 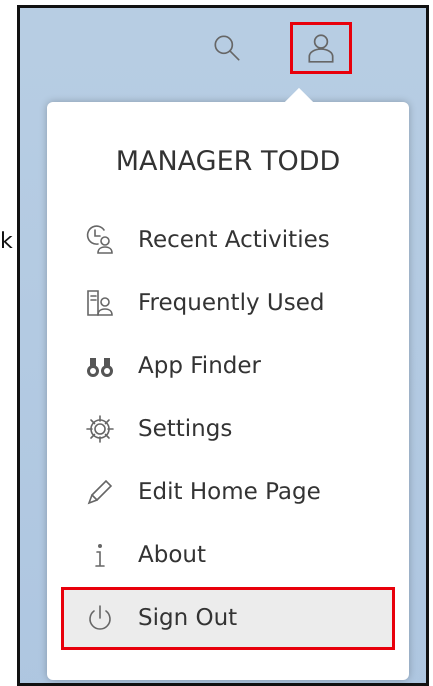 What do you see at coordinates (6, 241) in the screenshot?
I see `cut-text: k` at bounding box center [6, 241].